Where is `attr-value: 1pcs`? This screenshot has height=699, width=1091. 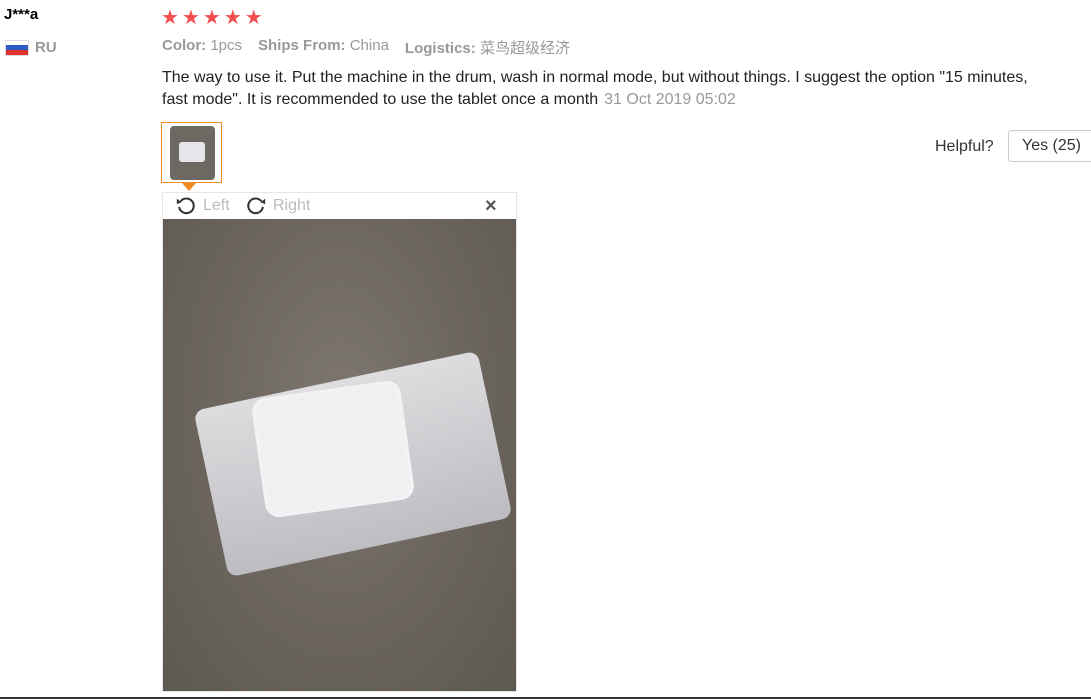 attr-value: 1pcs is located at coordinates (226, 45).